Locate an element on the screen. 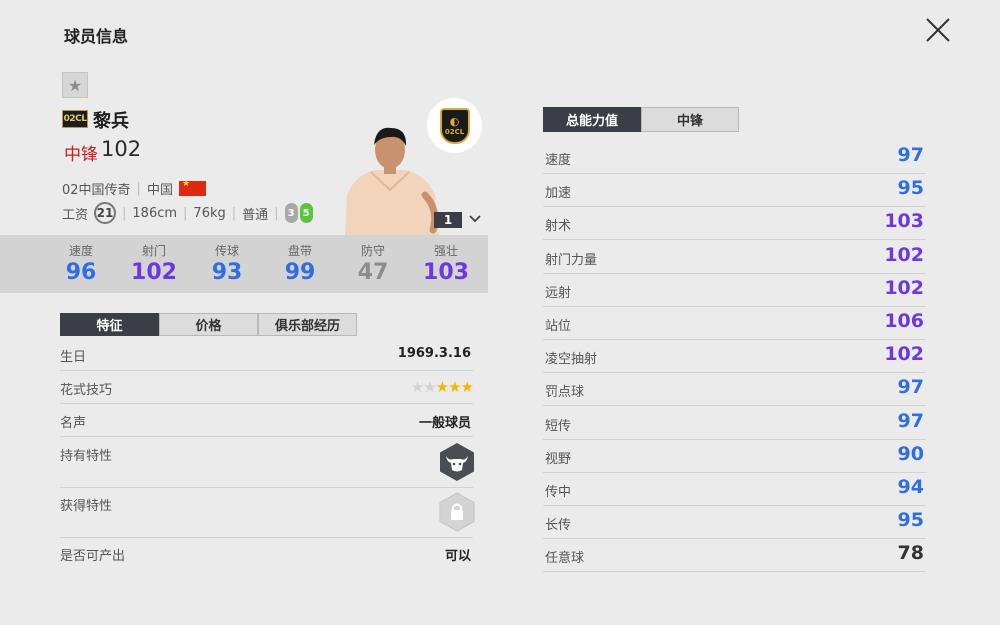 This screenshot has width=1000, height=625. attribute-tabs: 总能力值 中锋 is located at coordinates (641, 119).